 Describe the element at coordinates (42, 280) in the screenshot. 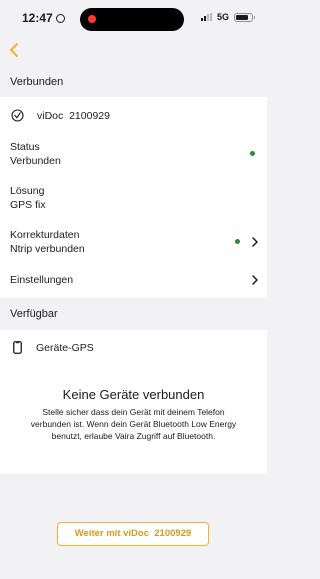

I see `settings-label: Einstellungen` at that location.